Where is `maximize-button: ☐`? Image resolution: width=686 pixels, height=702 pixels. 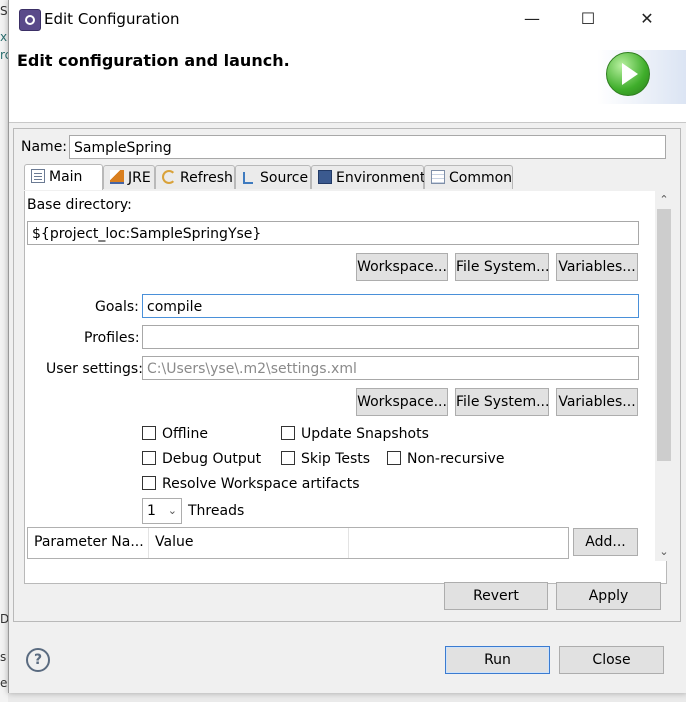 maximize-button: ☐ is located at coordinates (588, 19).